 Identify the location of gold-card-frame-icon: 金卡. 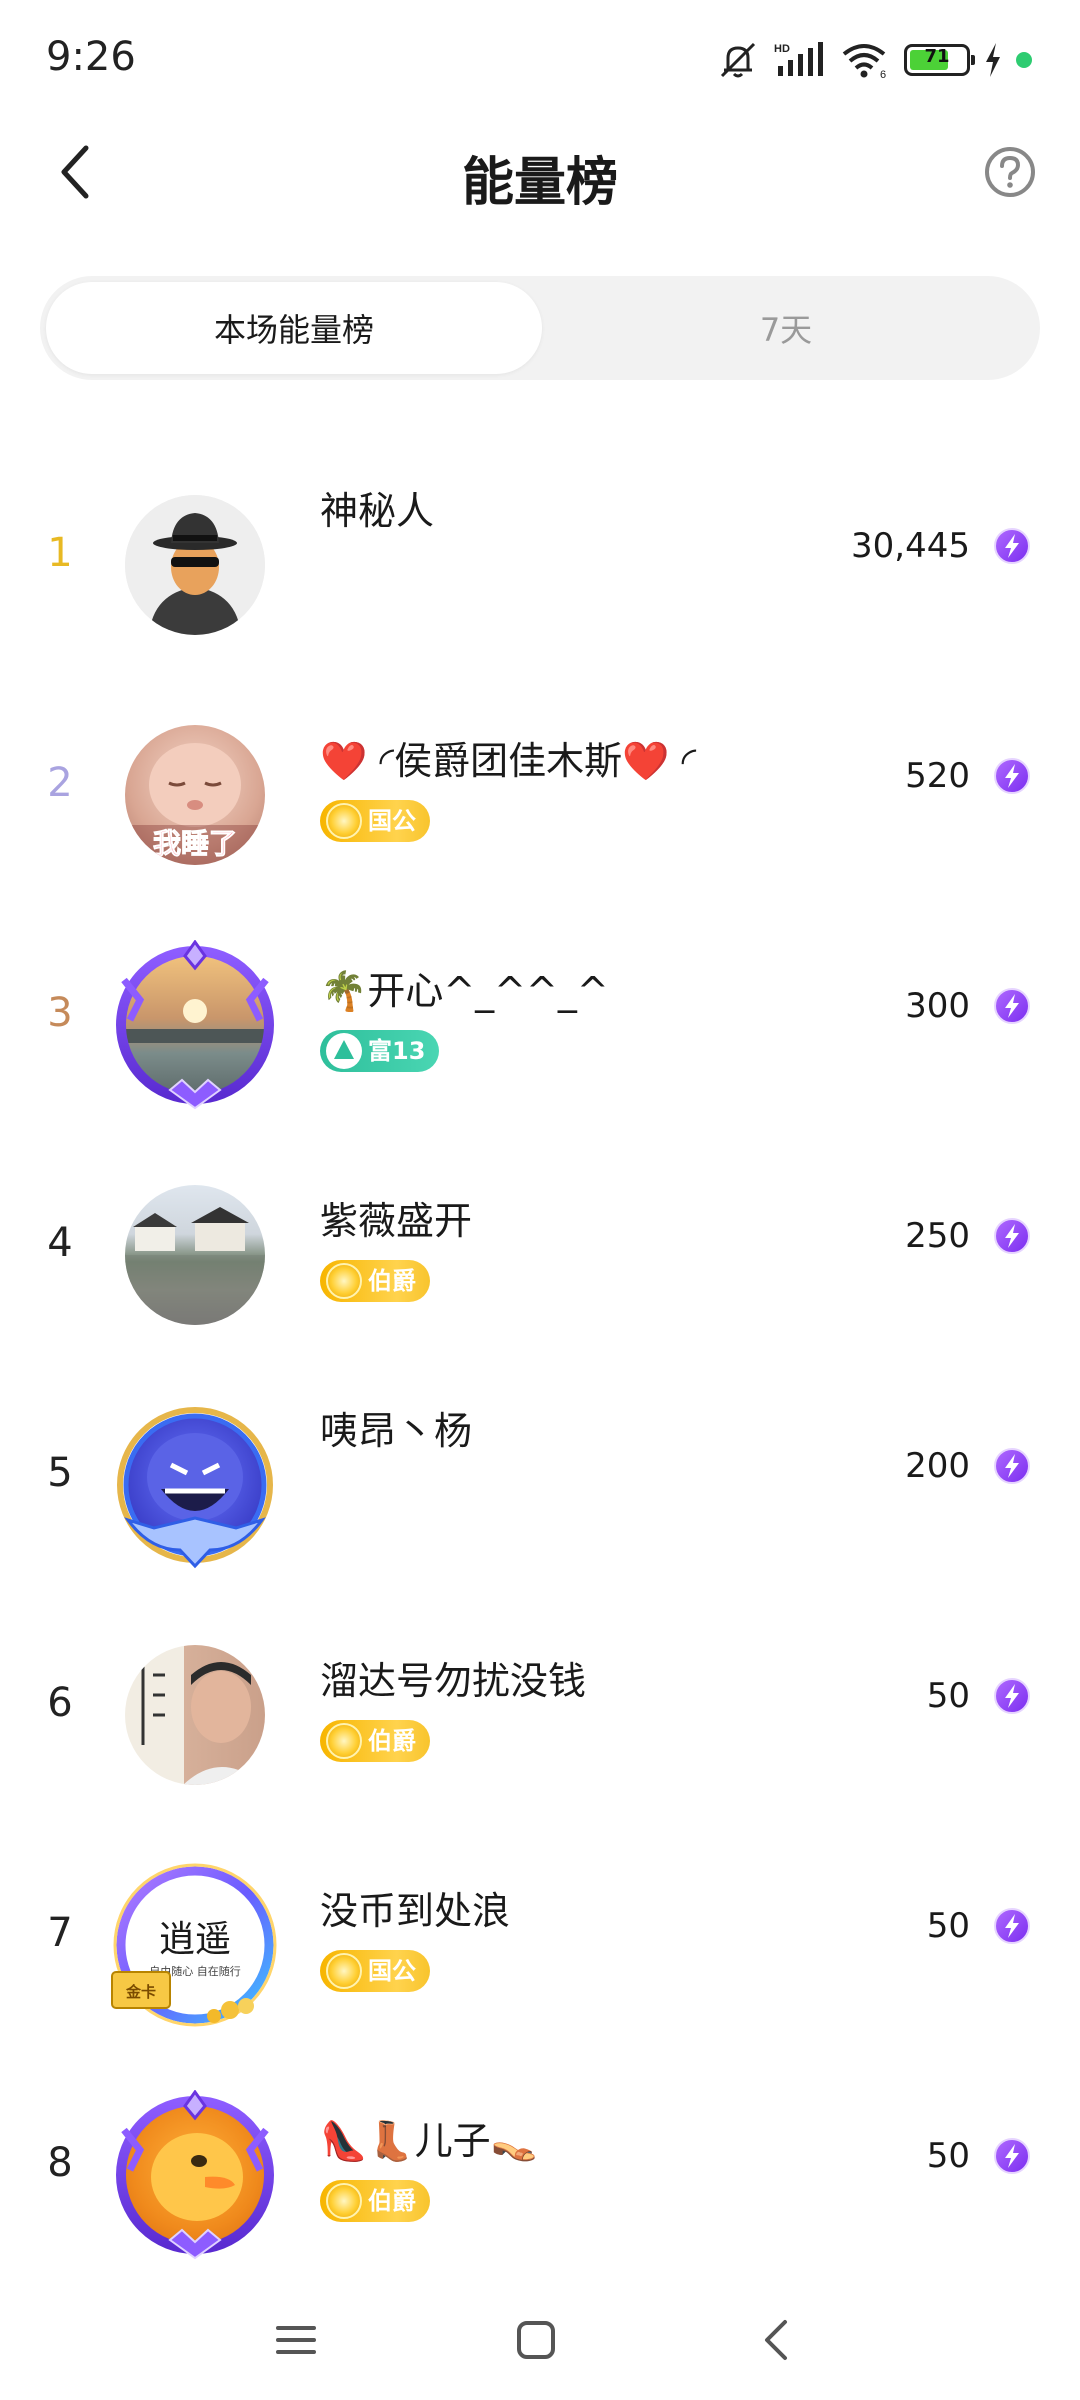
(194, 1945).